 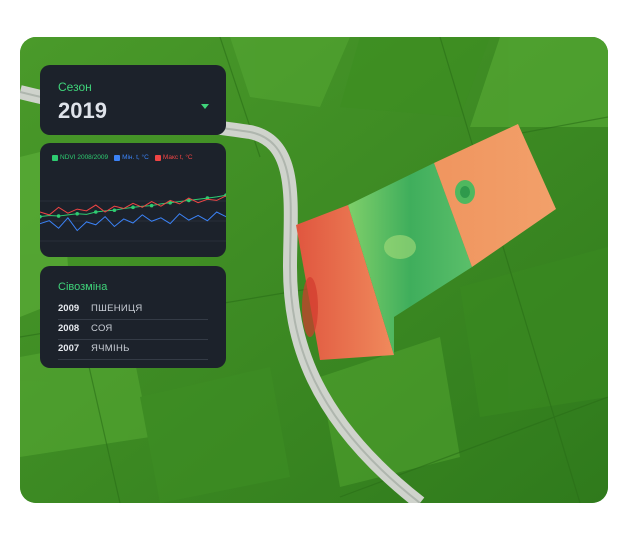 What do you see at coordinates (117, 308) in the screenshot?
I see `rotation-crop: ПШЕНИЦЯ` at bounding box center [117, 308].